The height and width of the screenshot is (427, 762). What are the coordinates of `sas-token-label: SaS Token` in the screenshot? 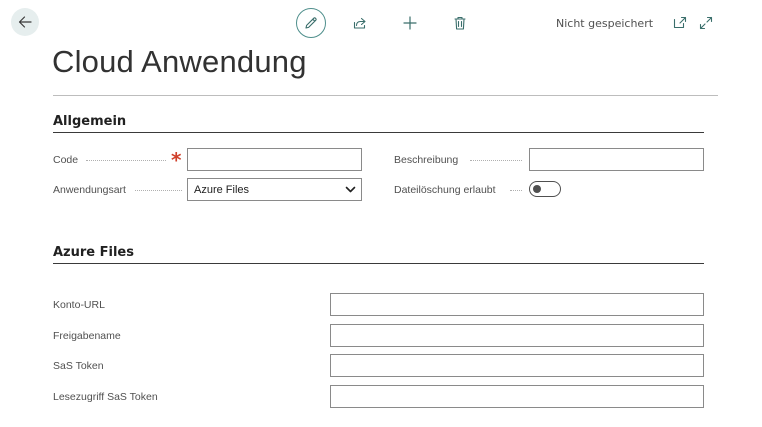 It's located at (78, 366).